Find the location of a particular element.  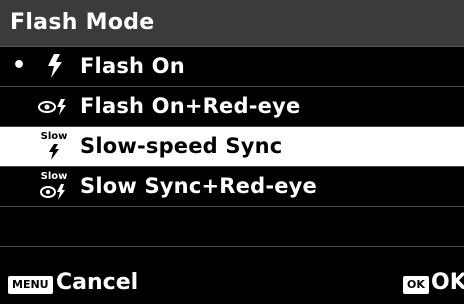

page-title: Flash Mode is located at coordinates (82, 22).